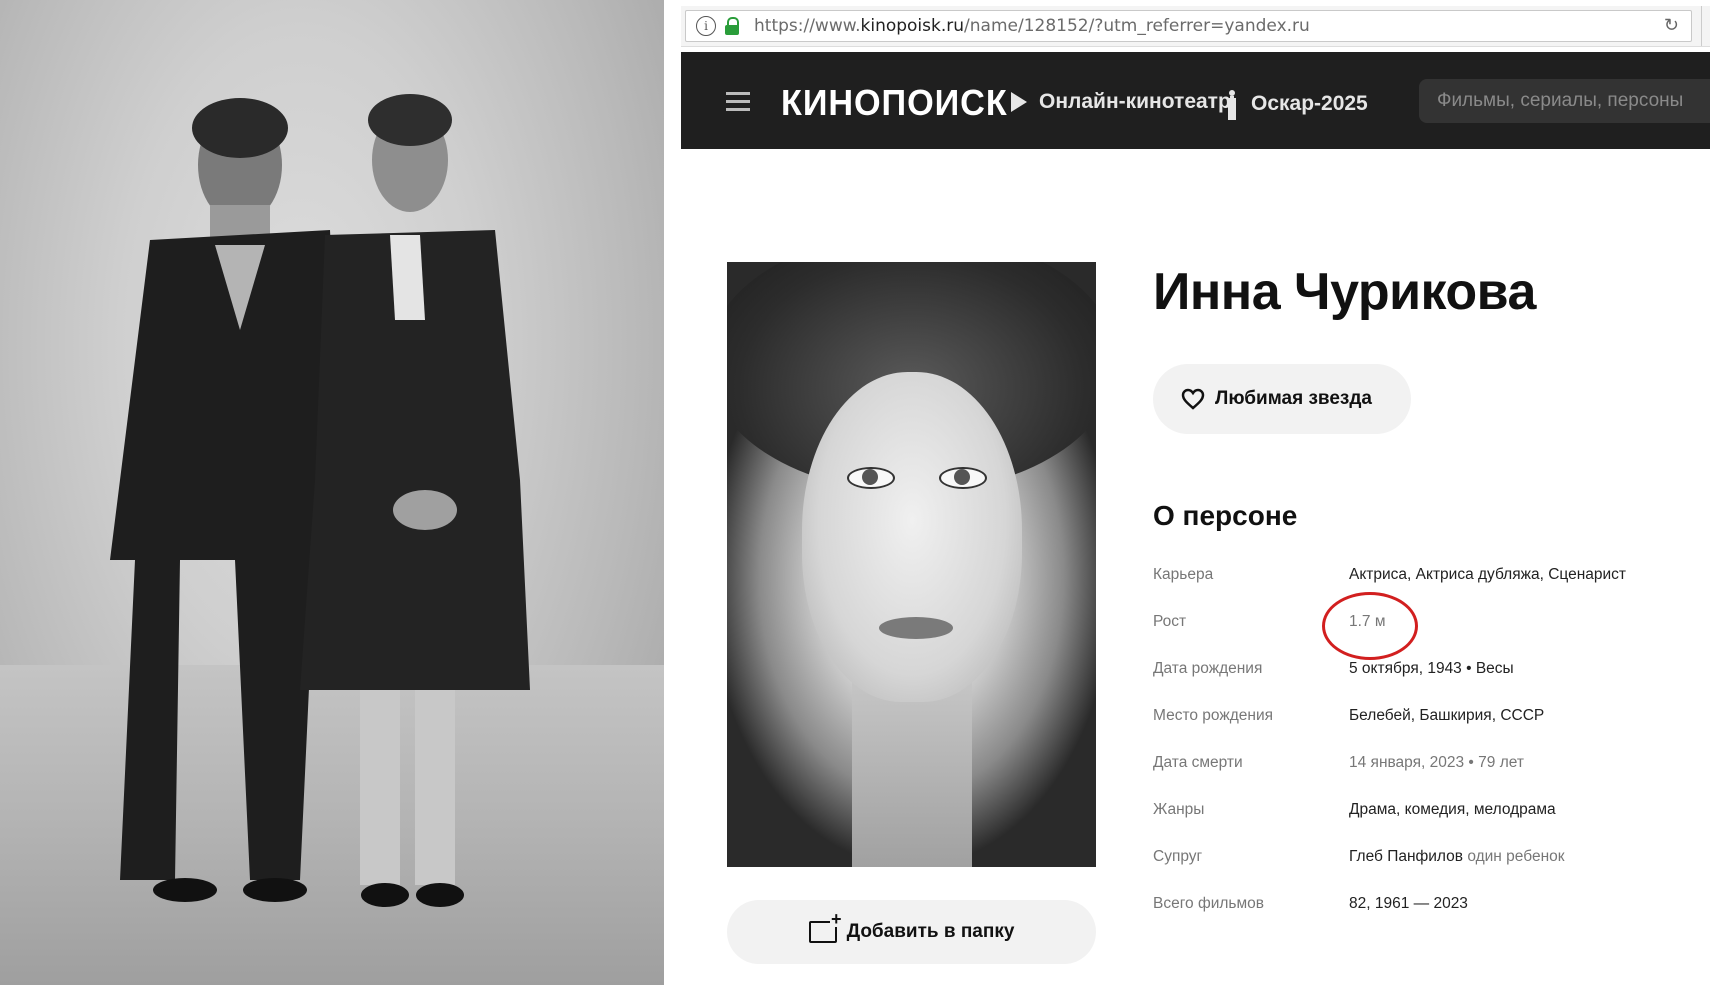  Describe the element at coordinates (963, 478) in the screenshot. I see `eye-right` at that location.